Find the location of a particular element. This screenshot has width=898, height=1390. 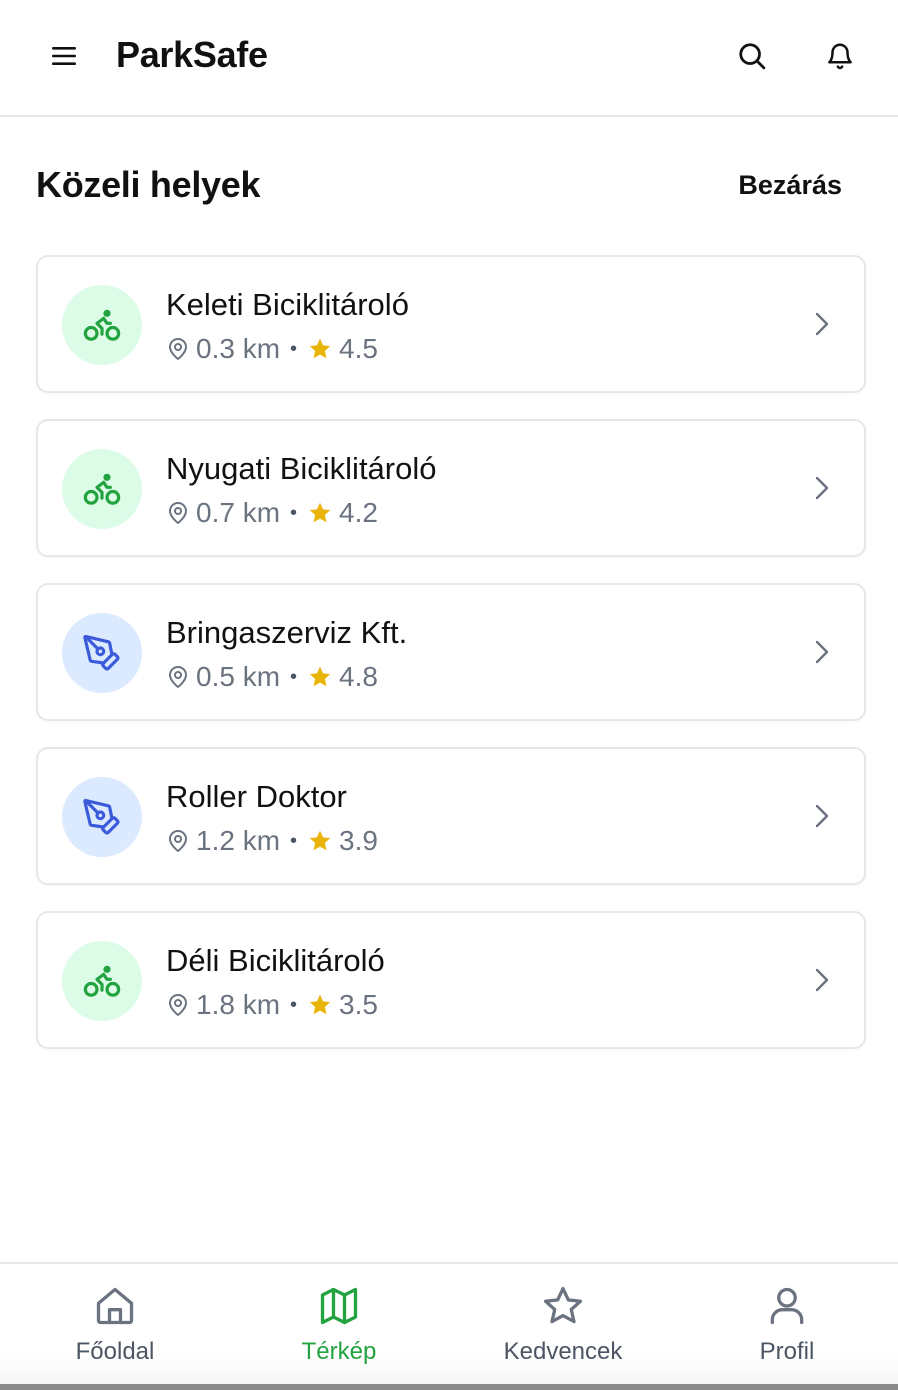

place-meta: 0.3 km • 4.5 is located at coordinates (272, 349).